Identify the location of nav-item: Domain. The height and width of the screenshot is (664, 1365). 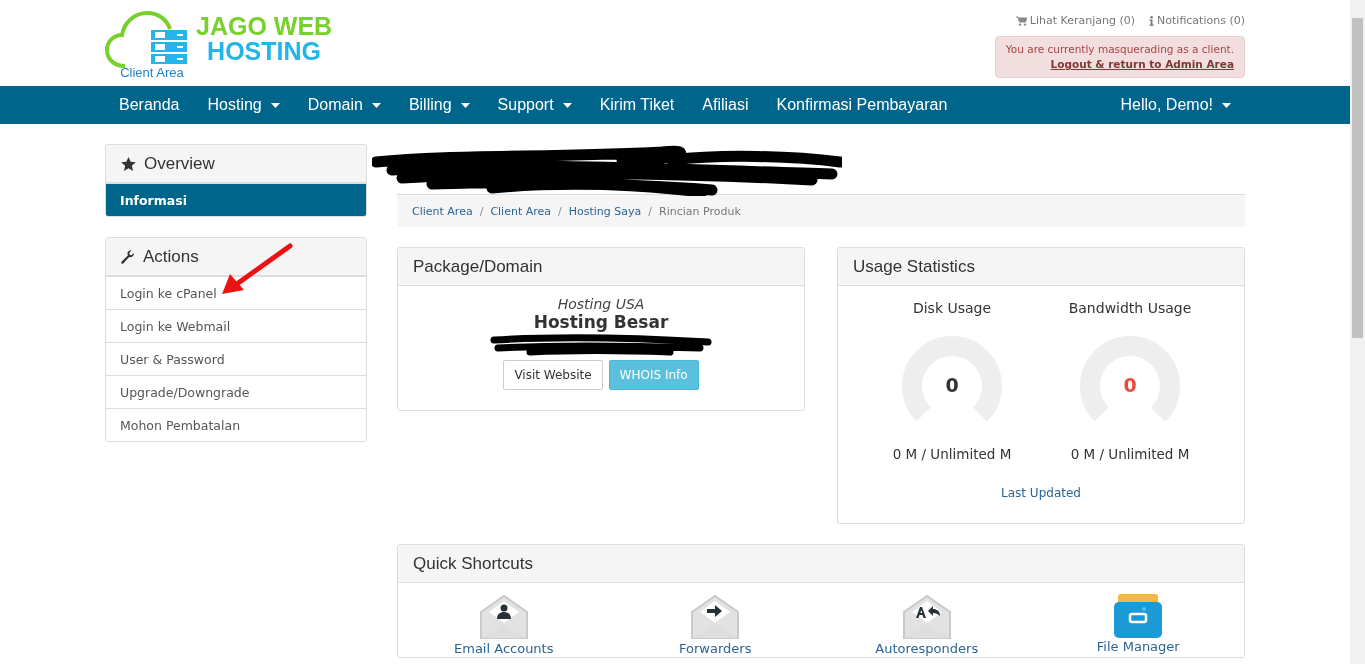
(344, 105).